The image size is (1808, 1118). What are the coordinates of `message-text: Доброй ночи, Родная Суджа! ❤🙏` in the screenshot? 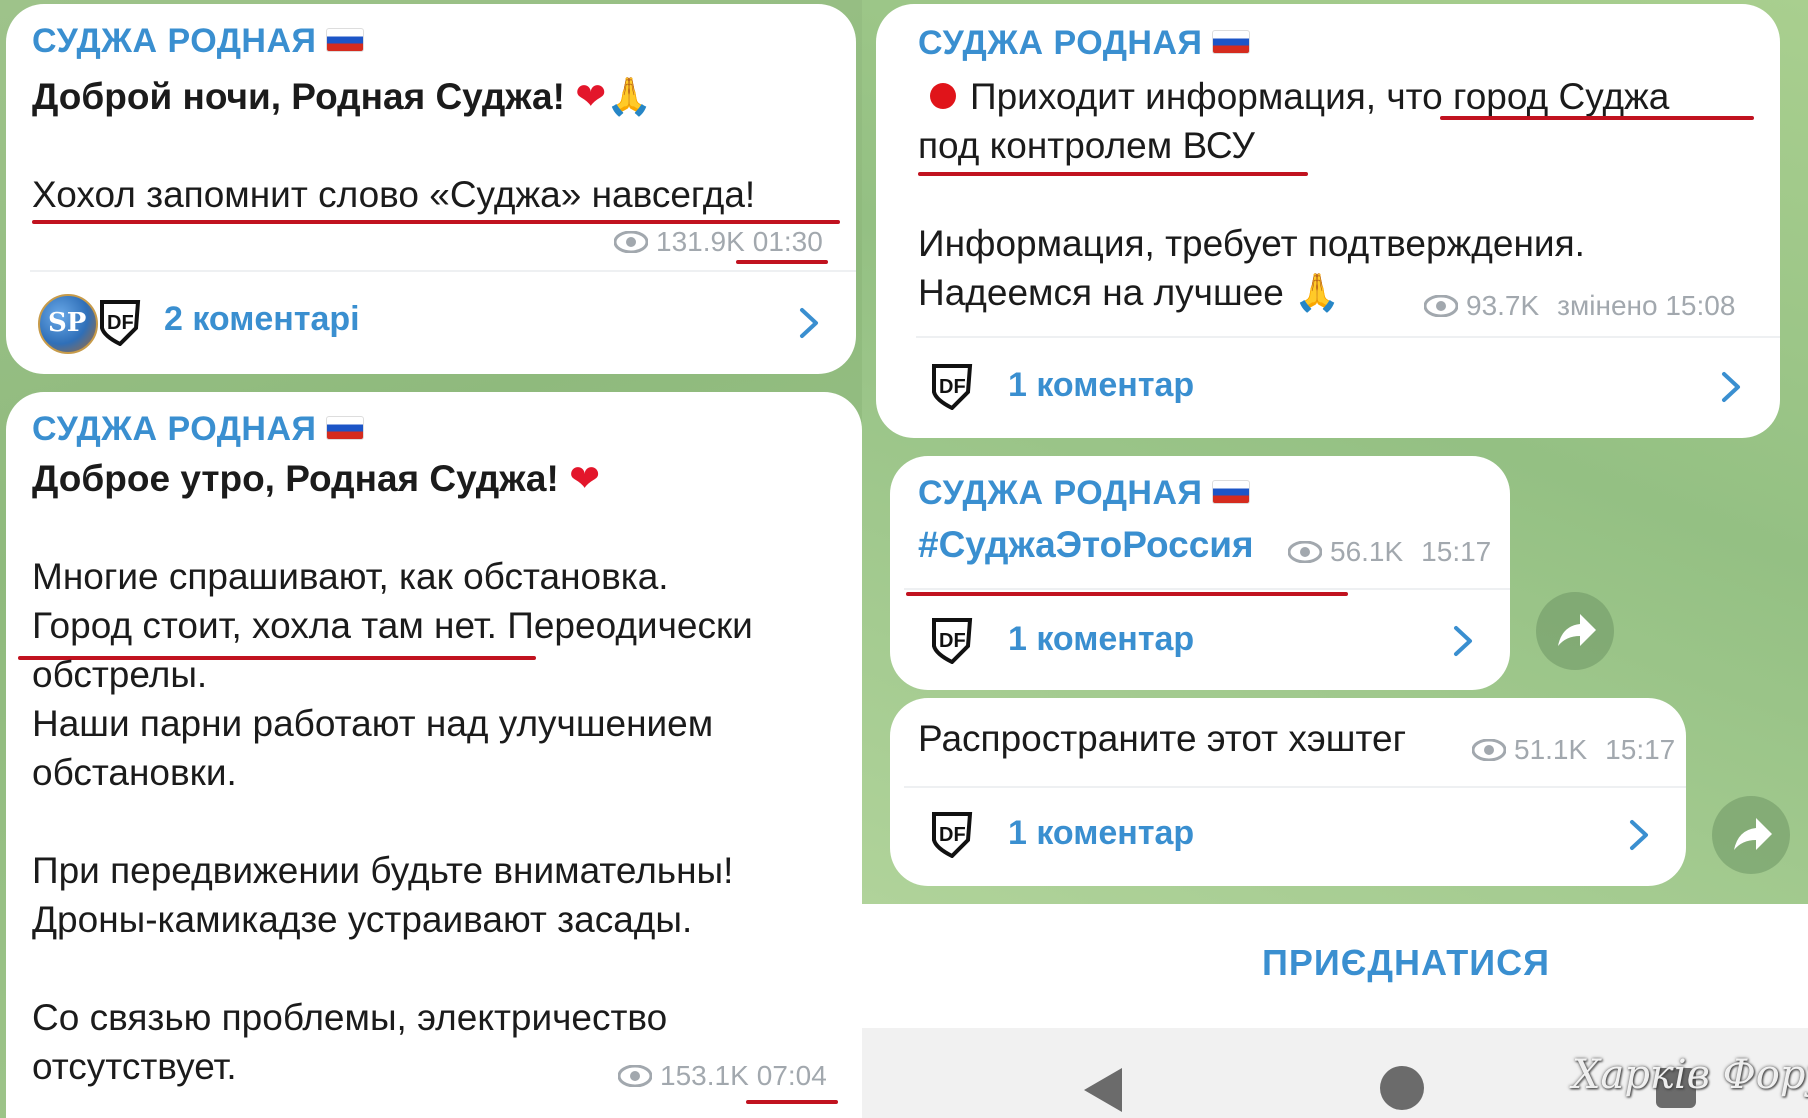 It's located at (342, 96).